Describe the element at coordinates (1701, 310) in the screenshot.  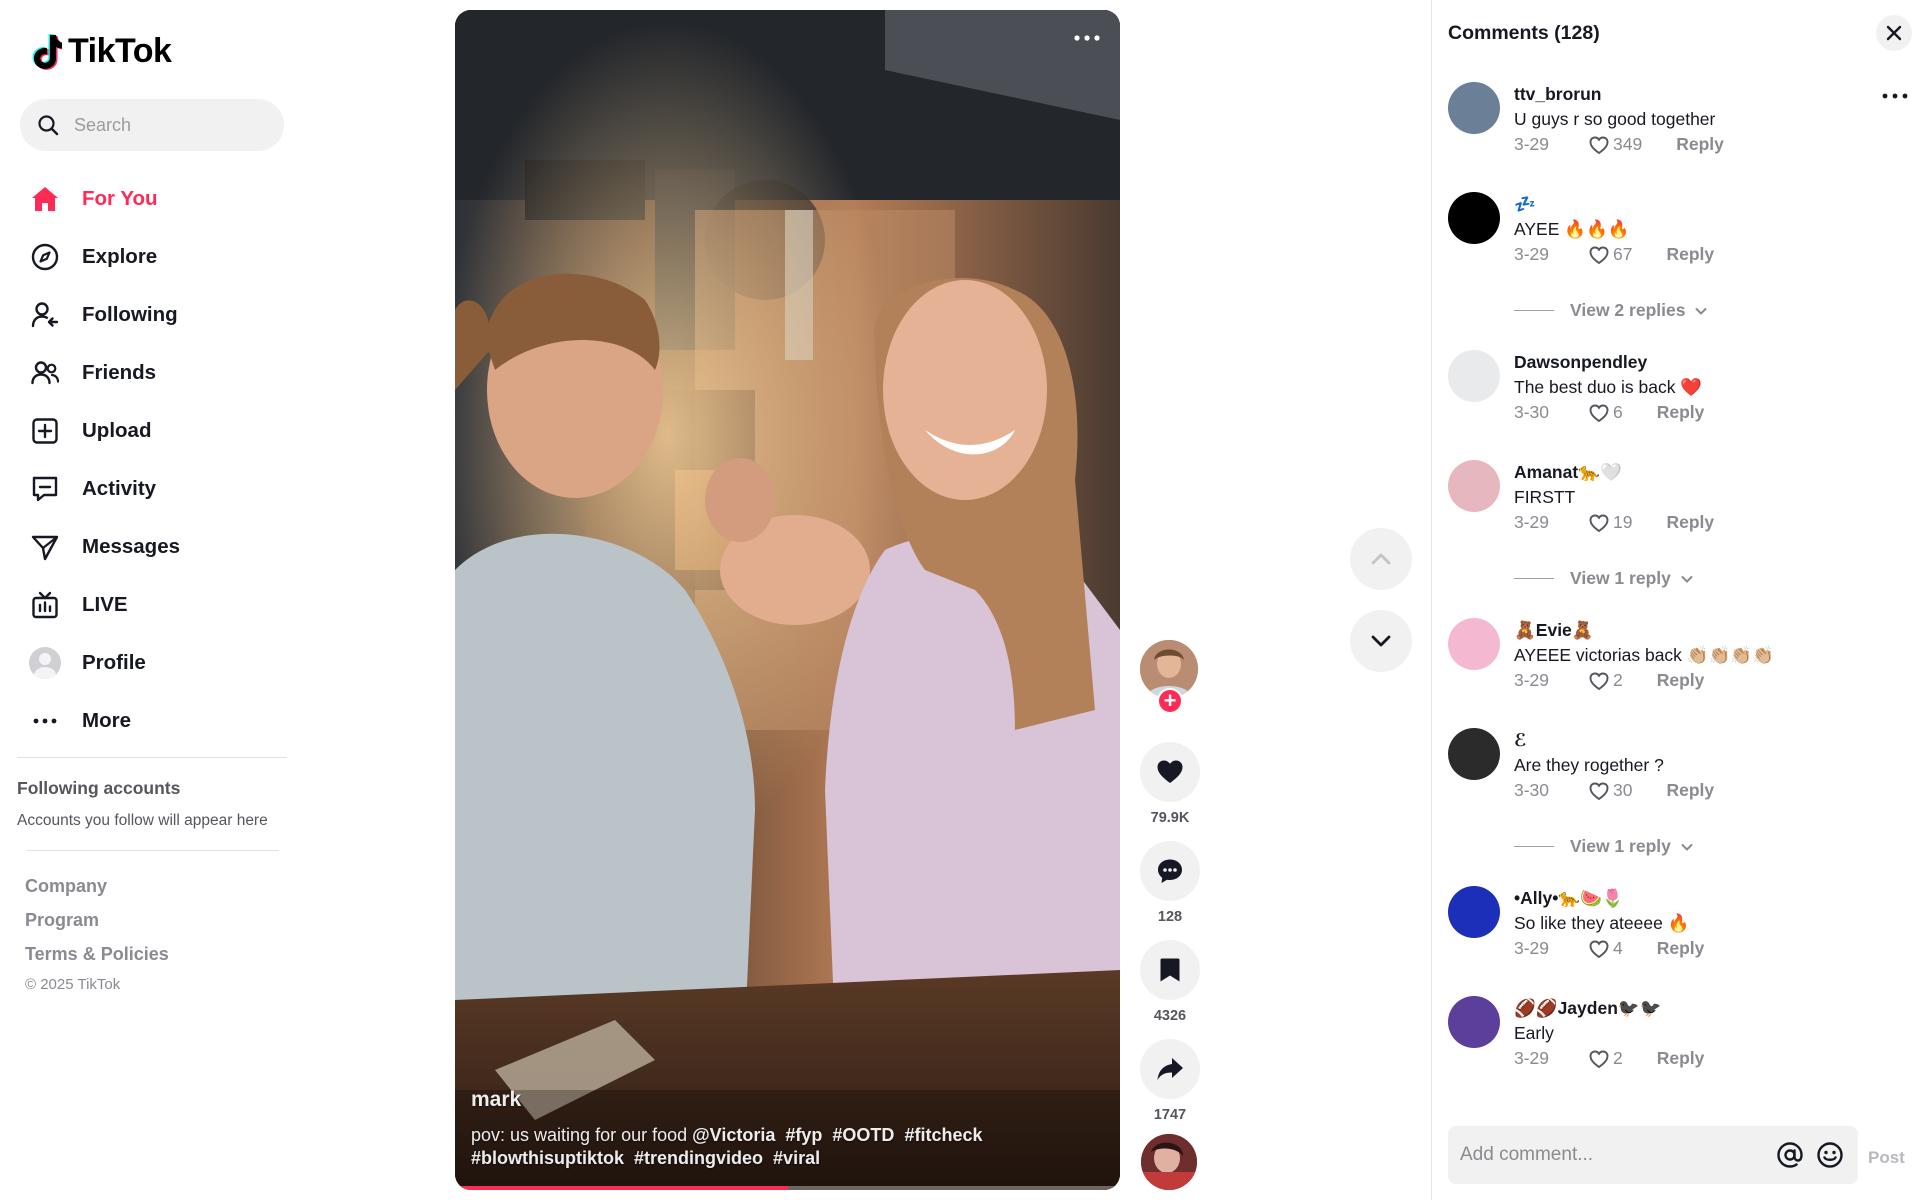
I see `chevron-down-icon` at that location.